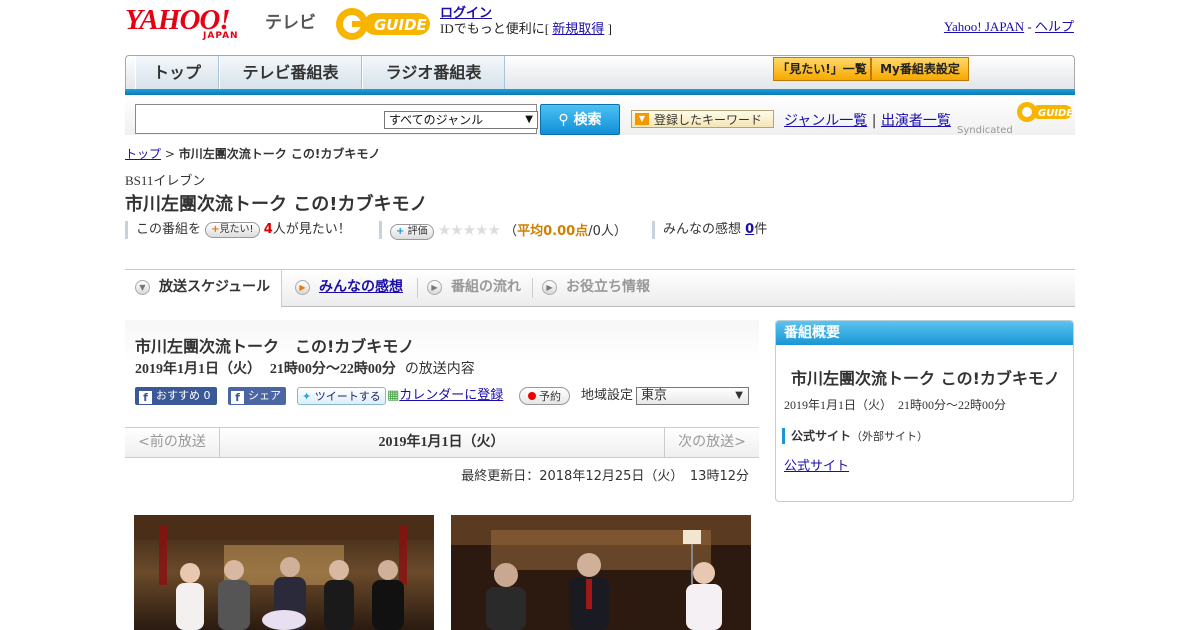  What do you see at coordinates (855, 436) in the screenshot?
I see `official-site-heading: 公式サイト（外部サイト）` at bounding box center [855, 436].